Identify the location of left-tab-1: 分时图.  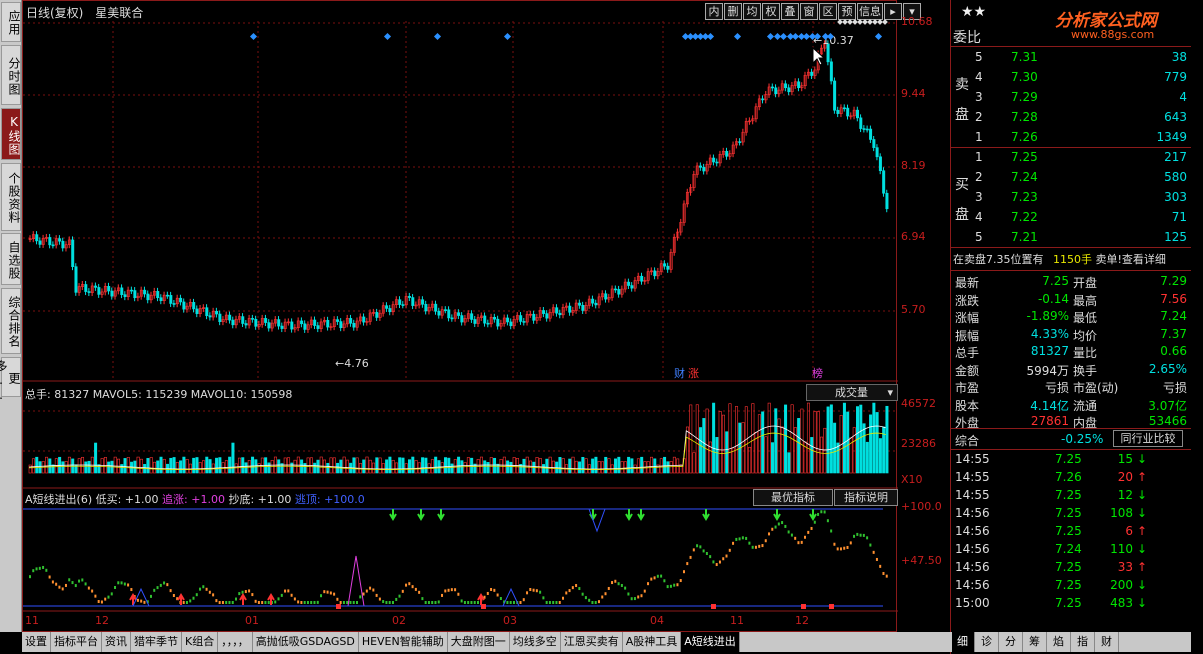
(11, 75).